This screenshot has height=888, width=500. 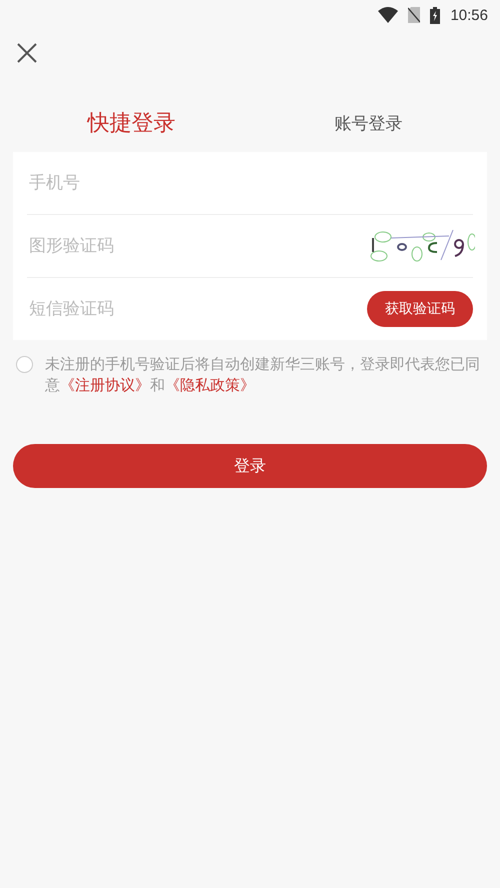 I want to click on agreement-text: 未注册的手机号验证后将自动创建新华三账号，登录即代表您已同意《注册协议》和《隐私政策》, so click(x=263, y=375).